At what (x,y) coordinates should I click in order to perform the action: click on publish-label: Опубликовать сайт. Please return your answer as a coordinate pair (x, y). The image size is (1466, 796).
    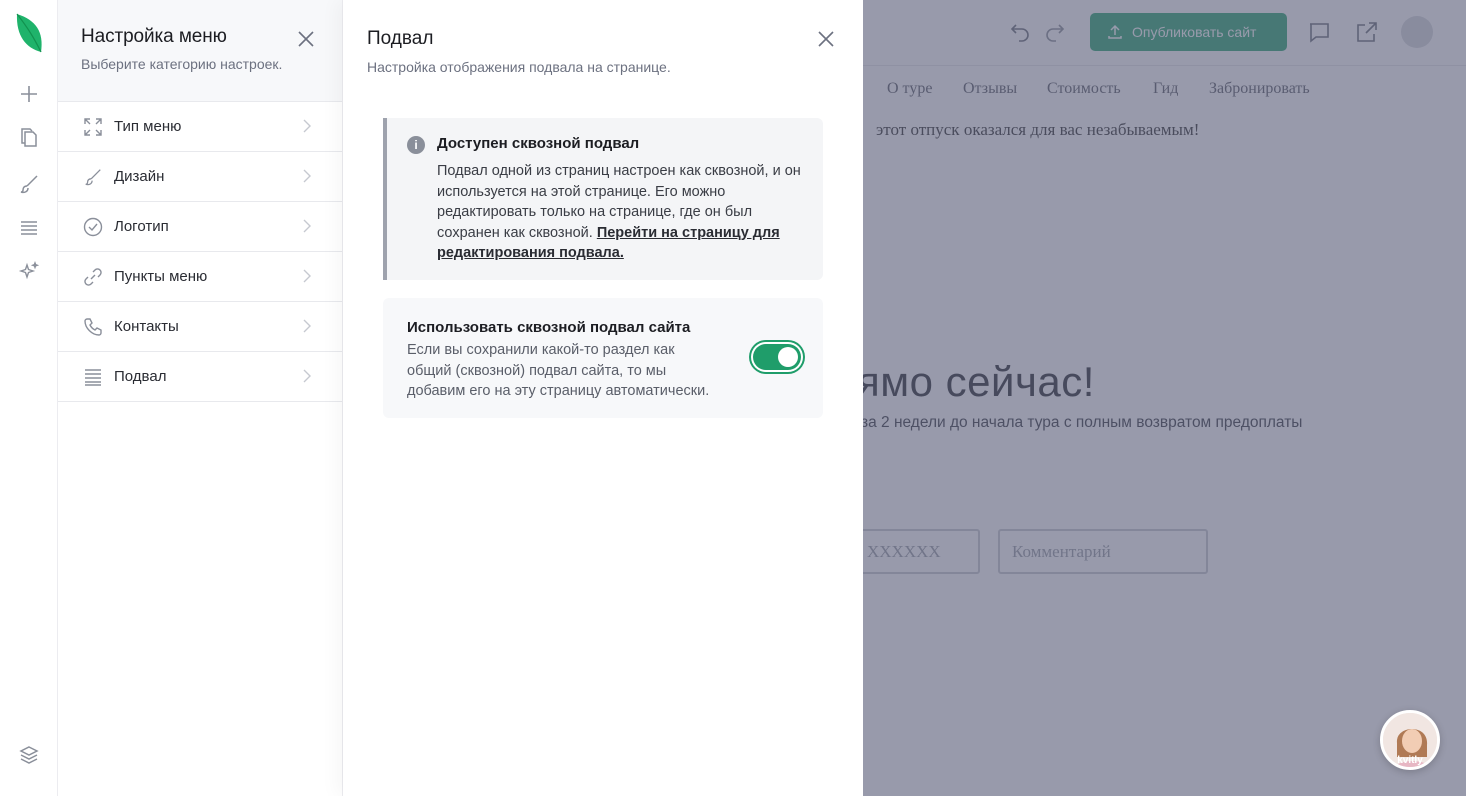
    Looking at the image, I should click on (1194, 32).